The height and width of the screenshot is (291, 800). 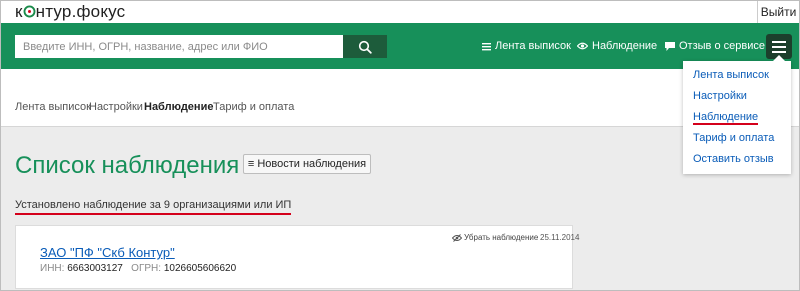 I want to click on unwatch-label: Убрать наблюдение, so click(x=501, y=237).